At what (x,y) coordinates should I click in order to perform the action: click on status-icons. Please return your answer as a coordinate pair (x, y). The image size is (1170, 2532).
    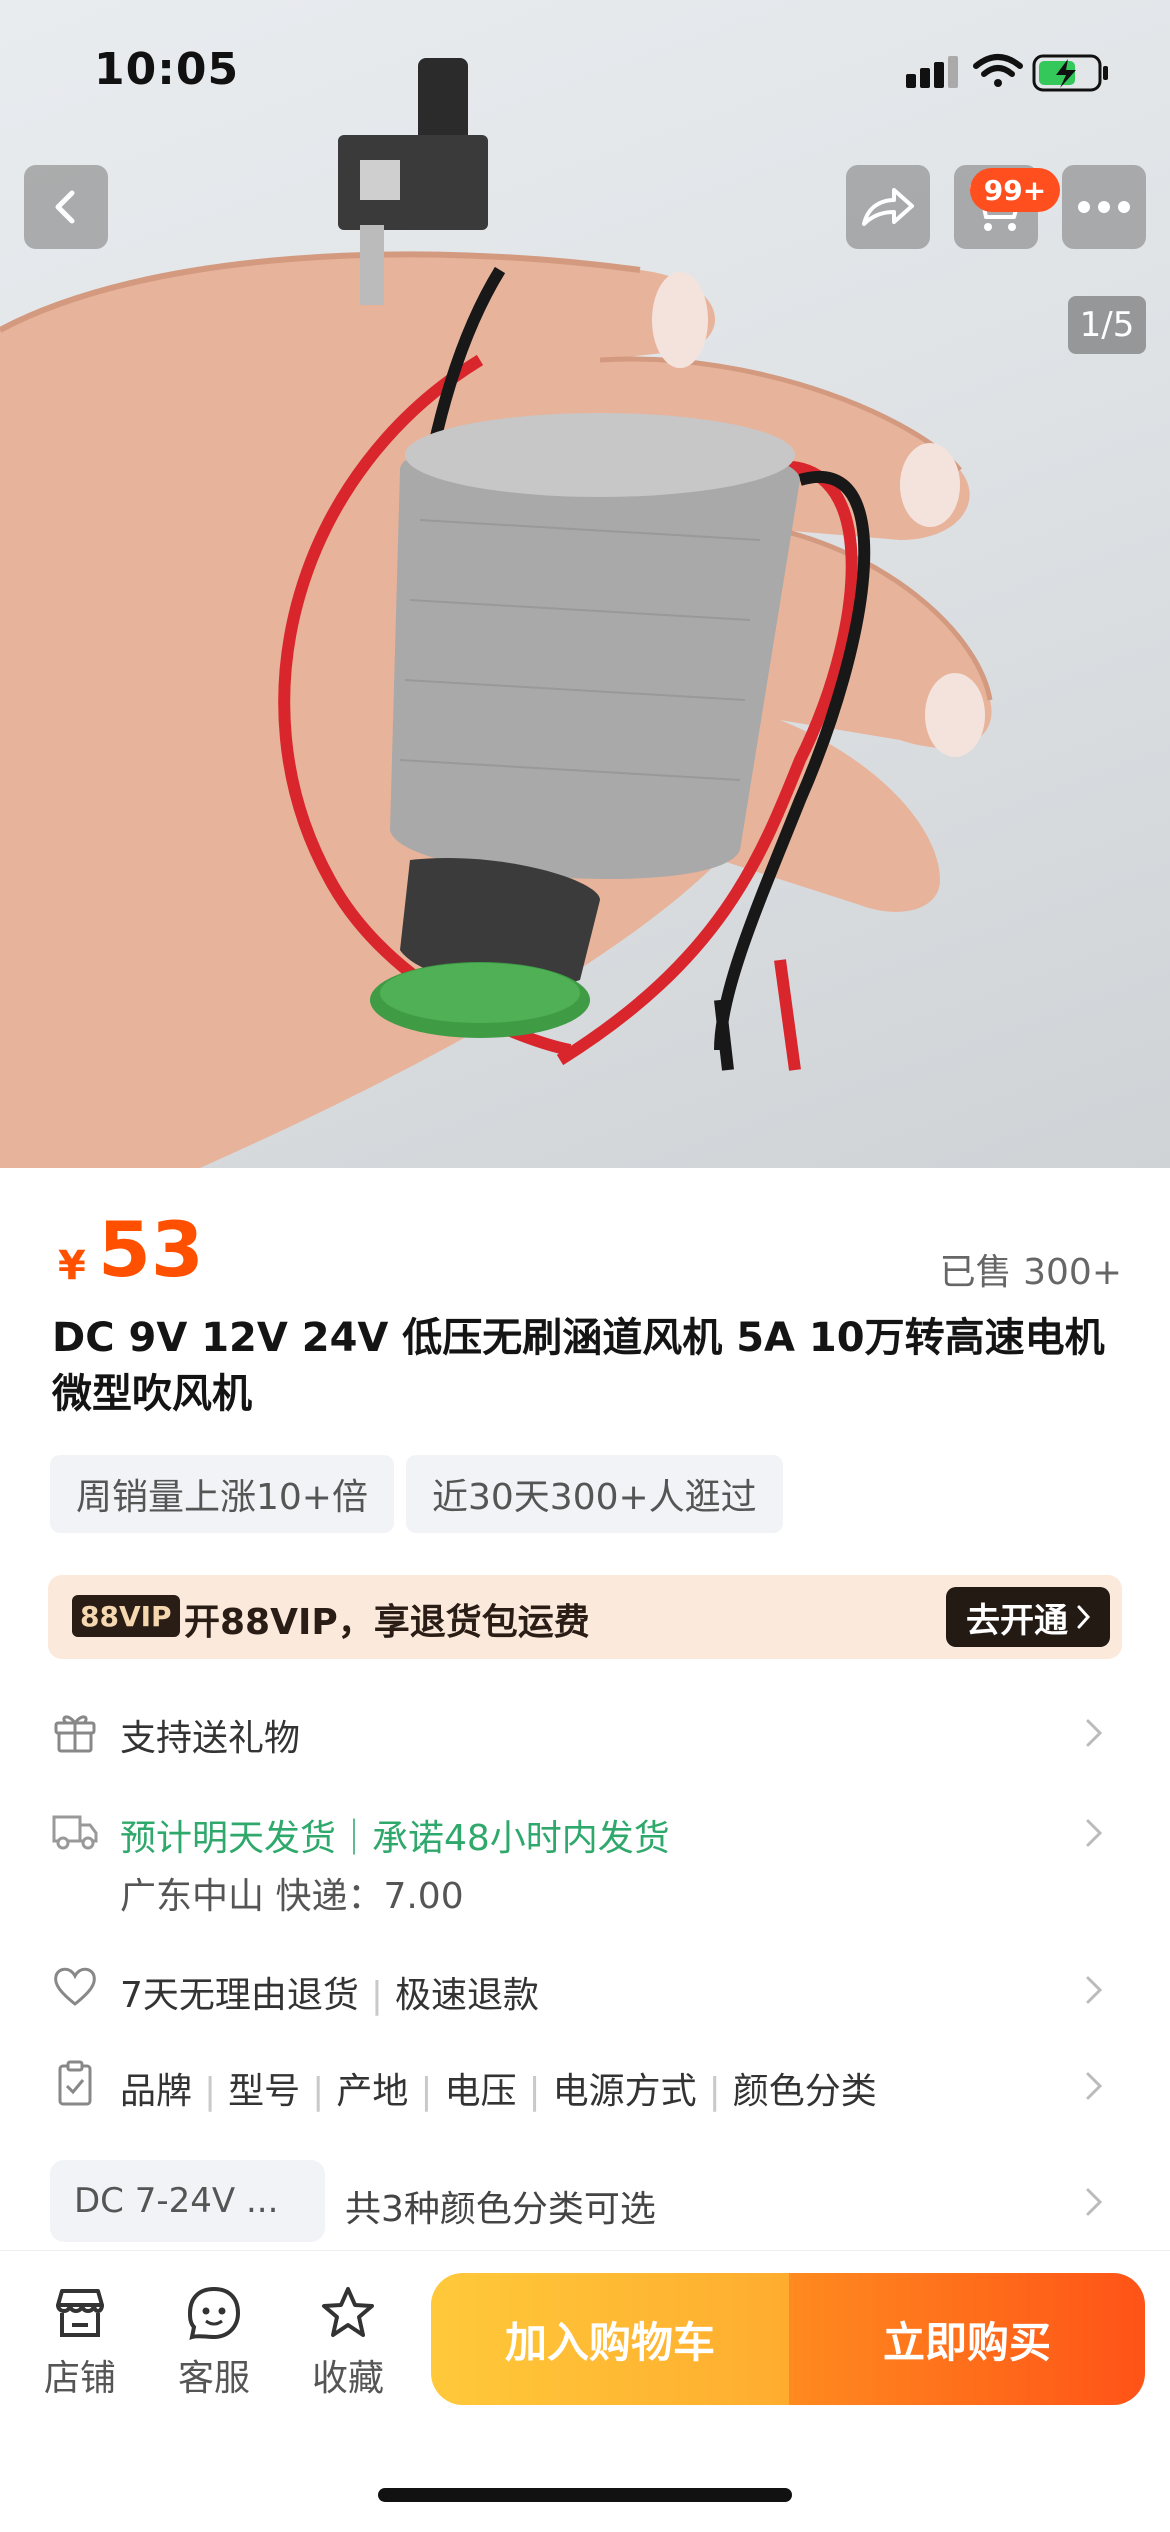
    Looking at the image, I should click on (1007, 73).